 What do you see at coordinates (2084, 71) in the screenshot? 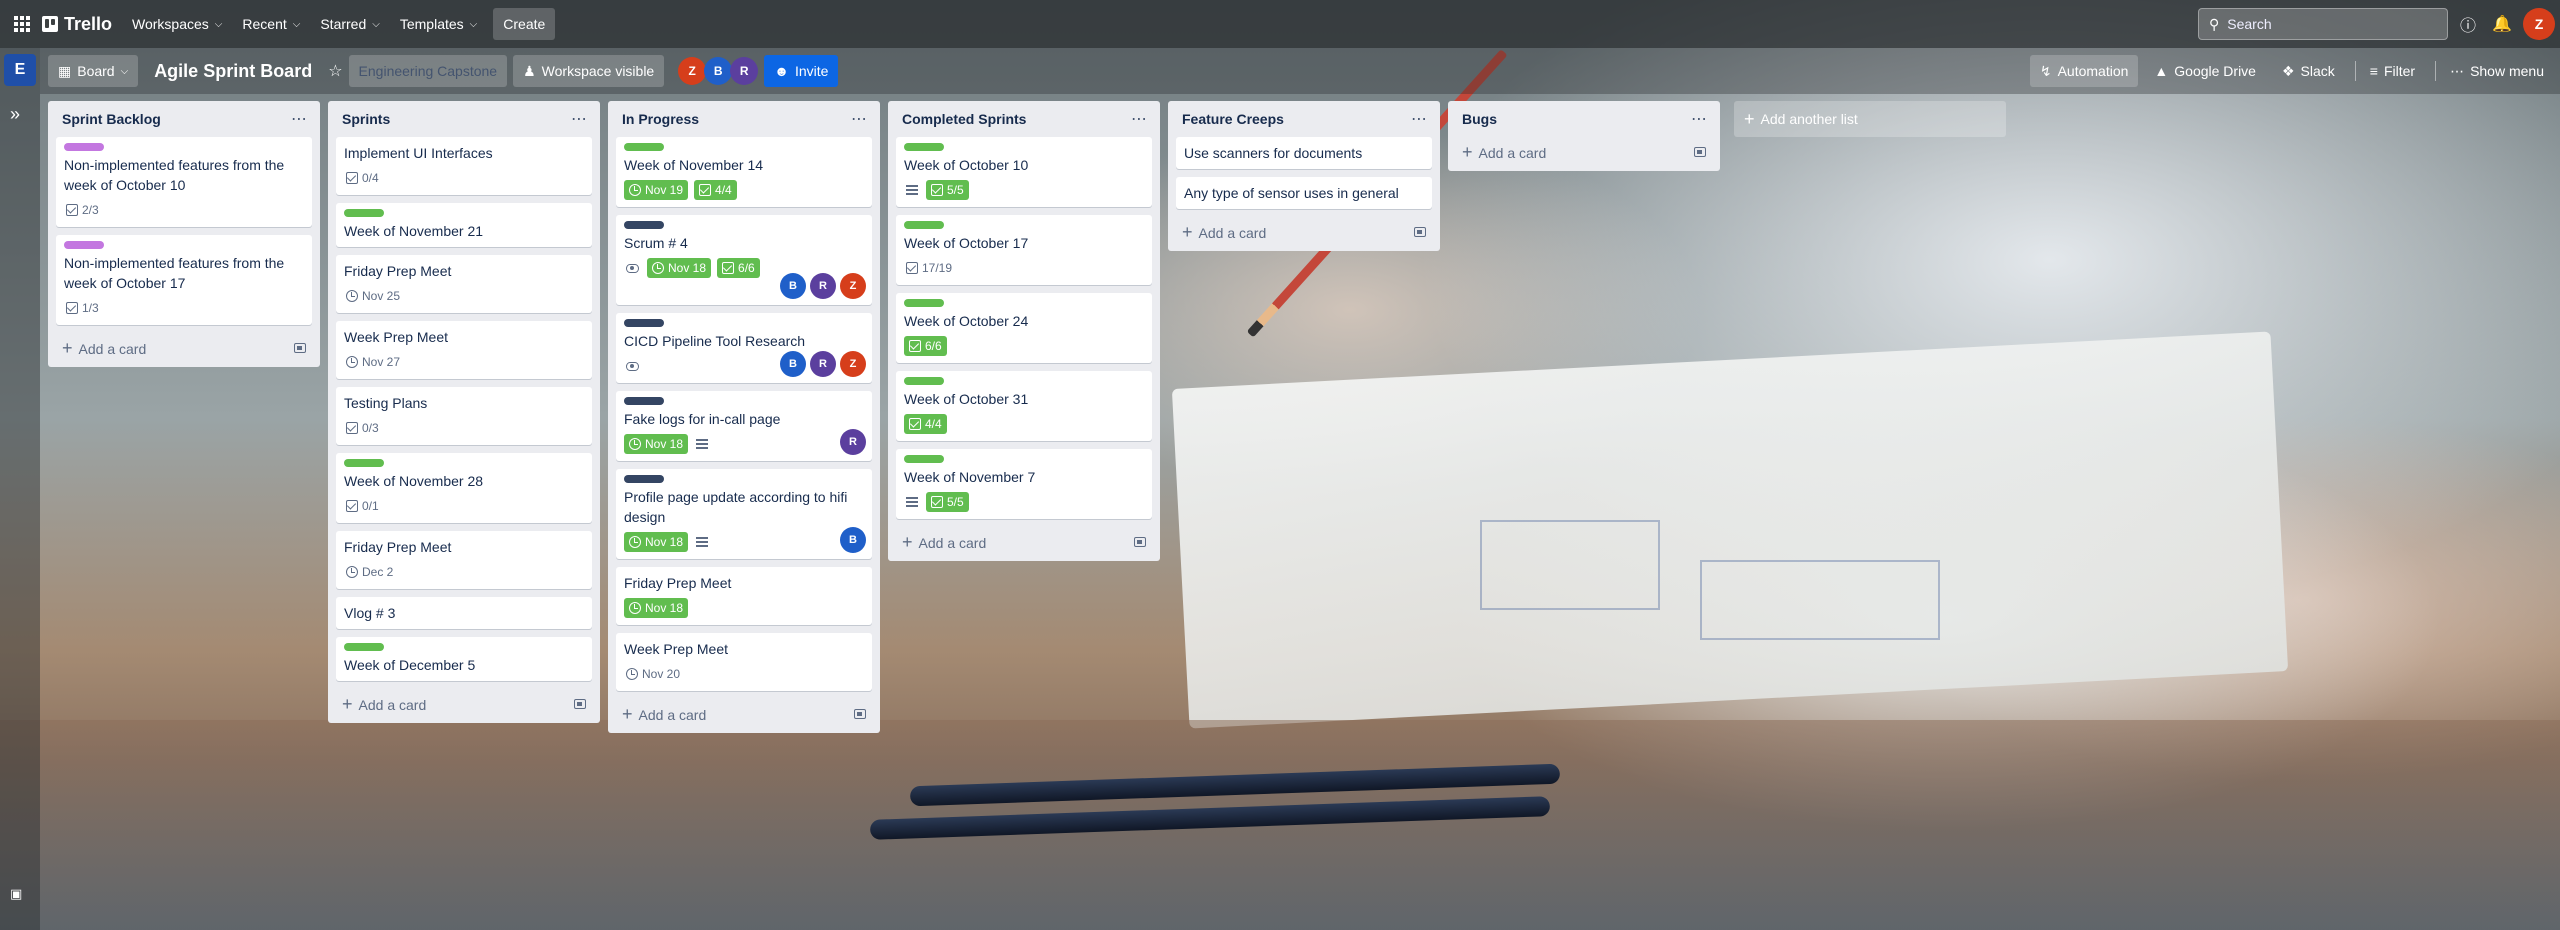
I see `automation-button: ↯ Automation` at bounding box center [2084, 71].